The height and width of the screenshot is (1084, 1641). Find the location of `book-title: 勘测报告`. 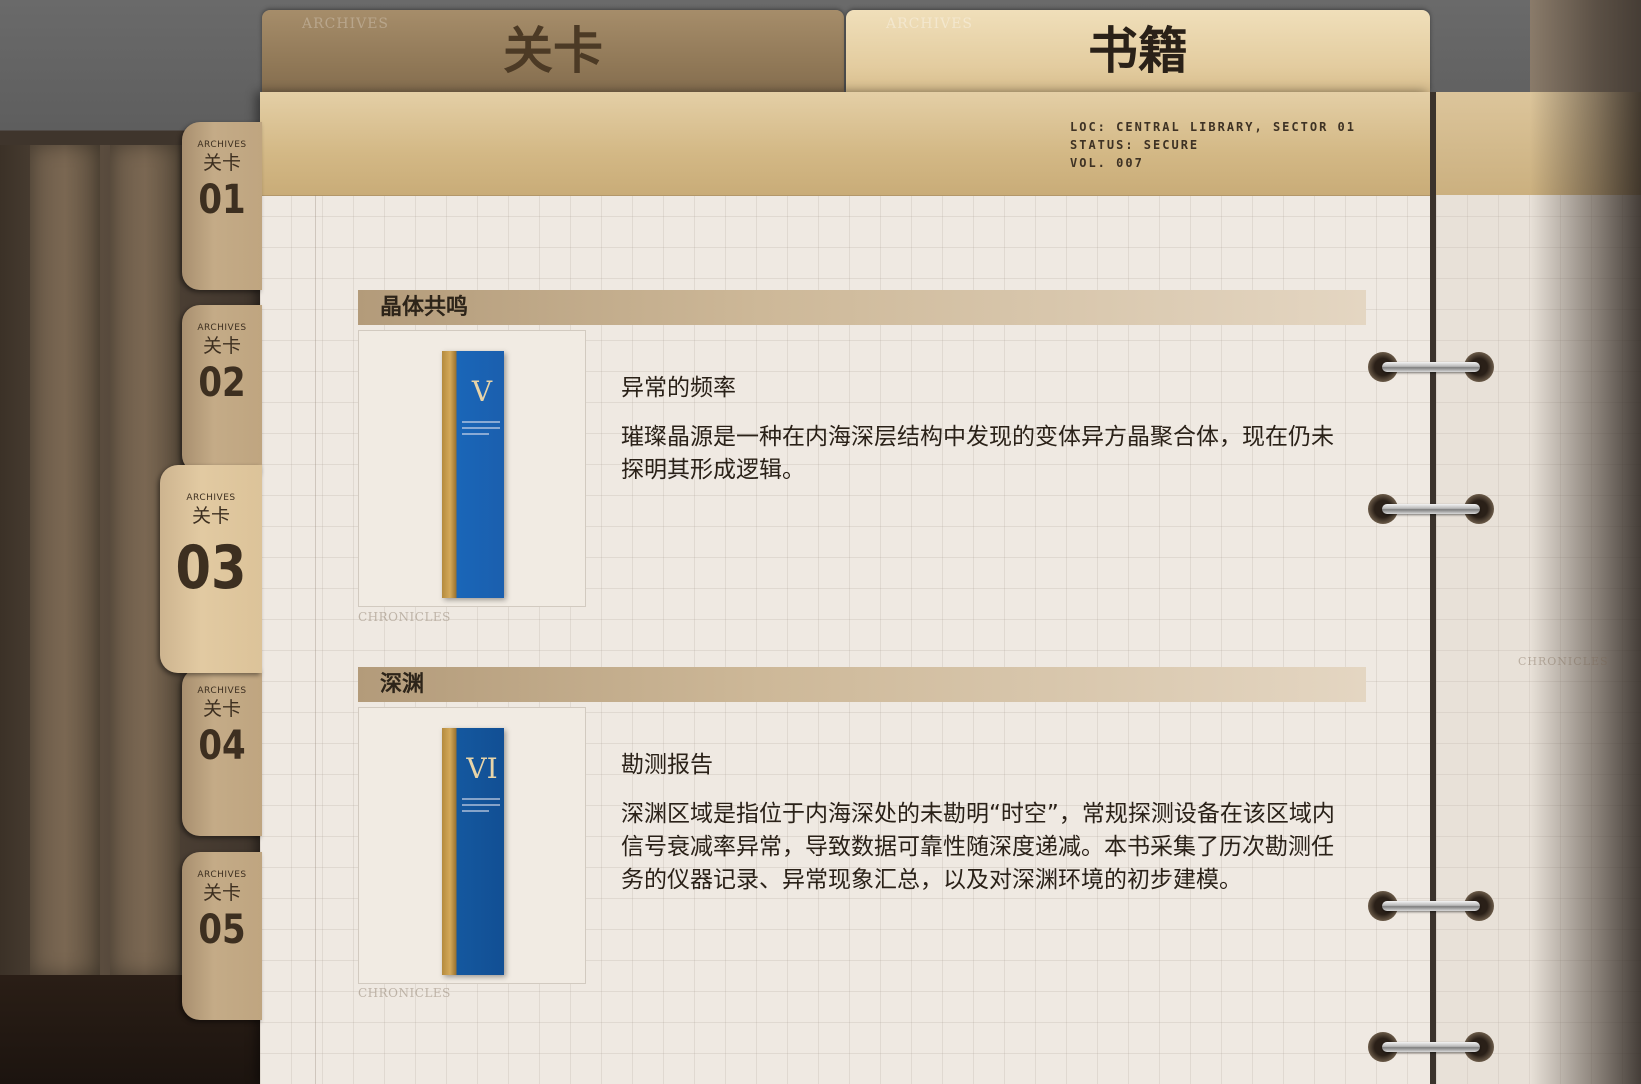

book-title: 勘测报告 is located at coordinates (667, 765).